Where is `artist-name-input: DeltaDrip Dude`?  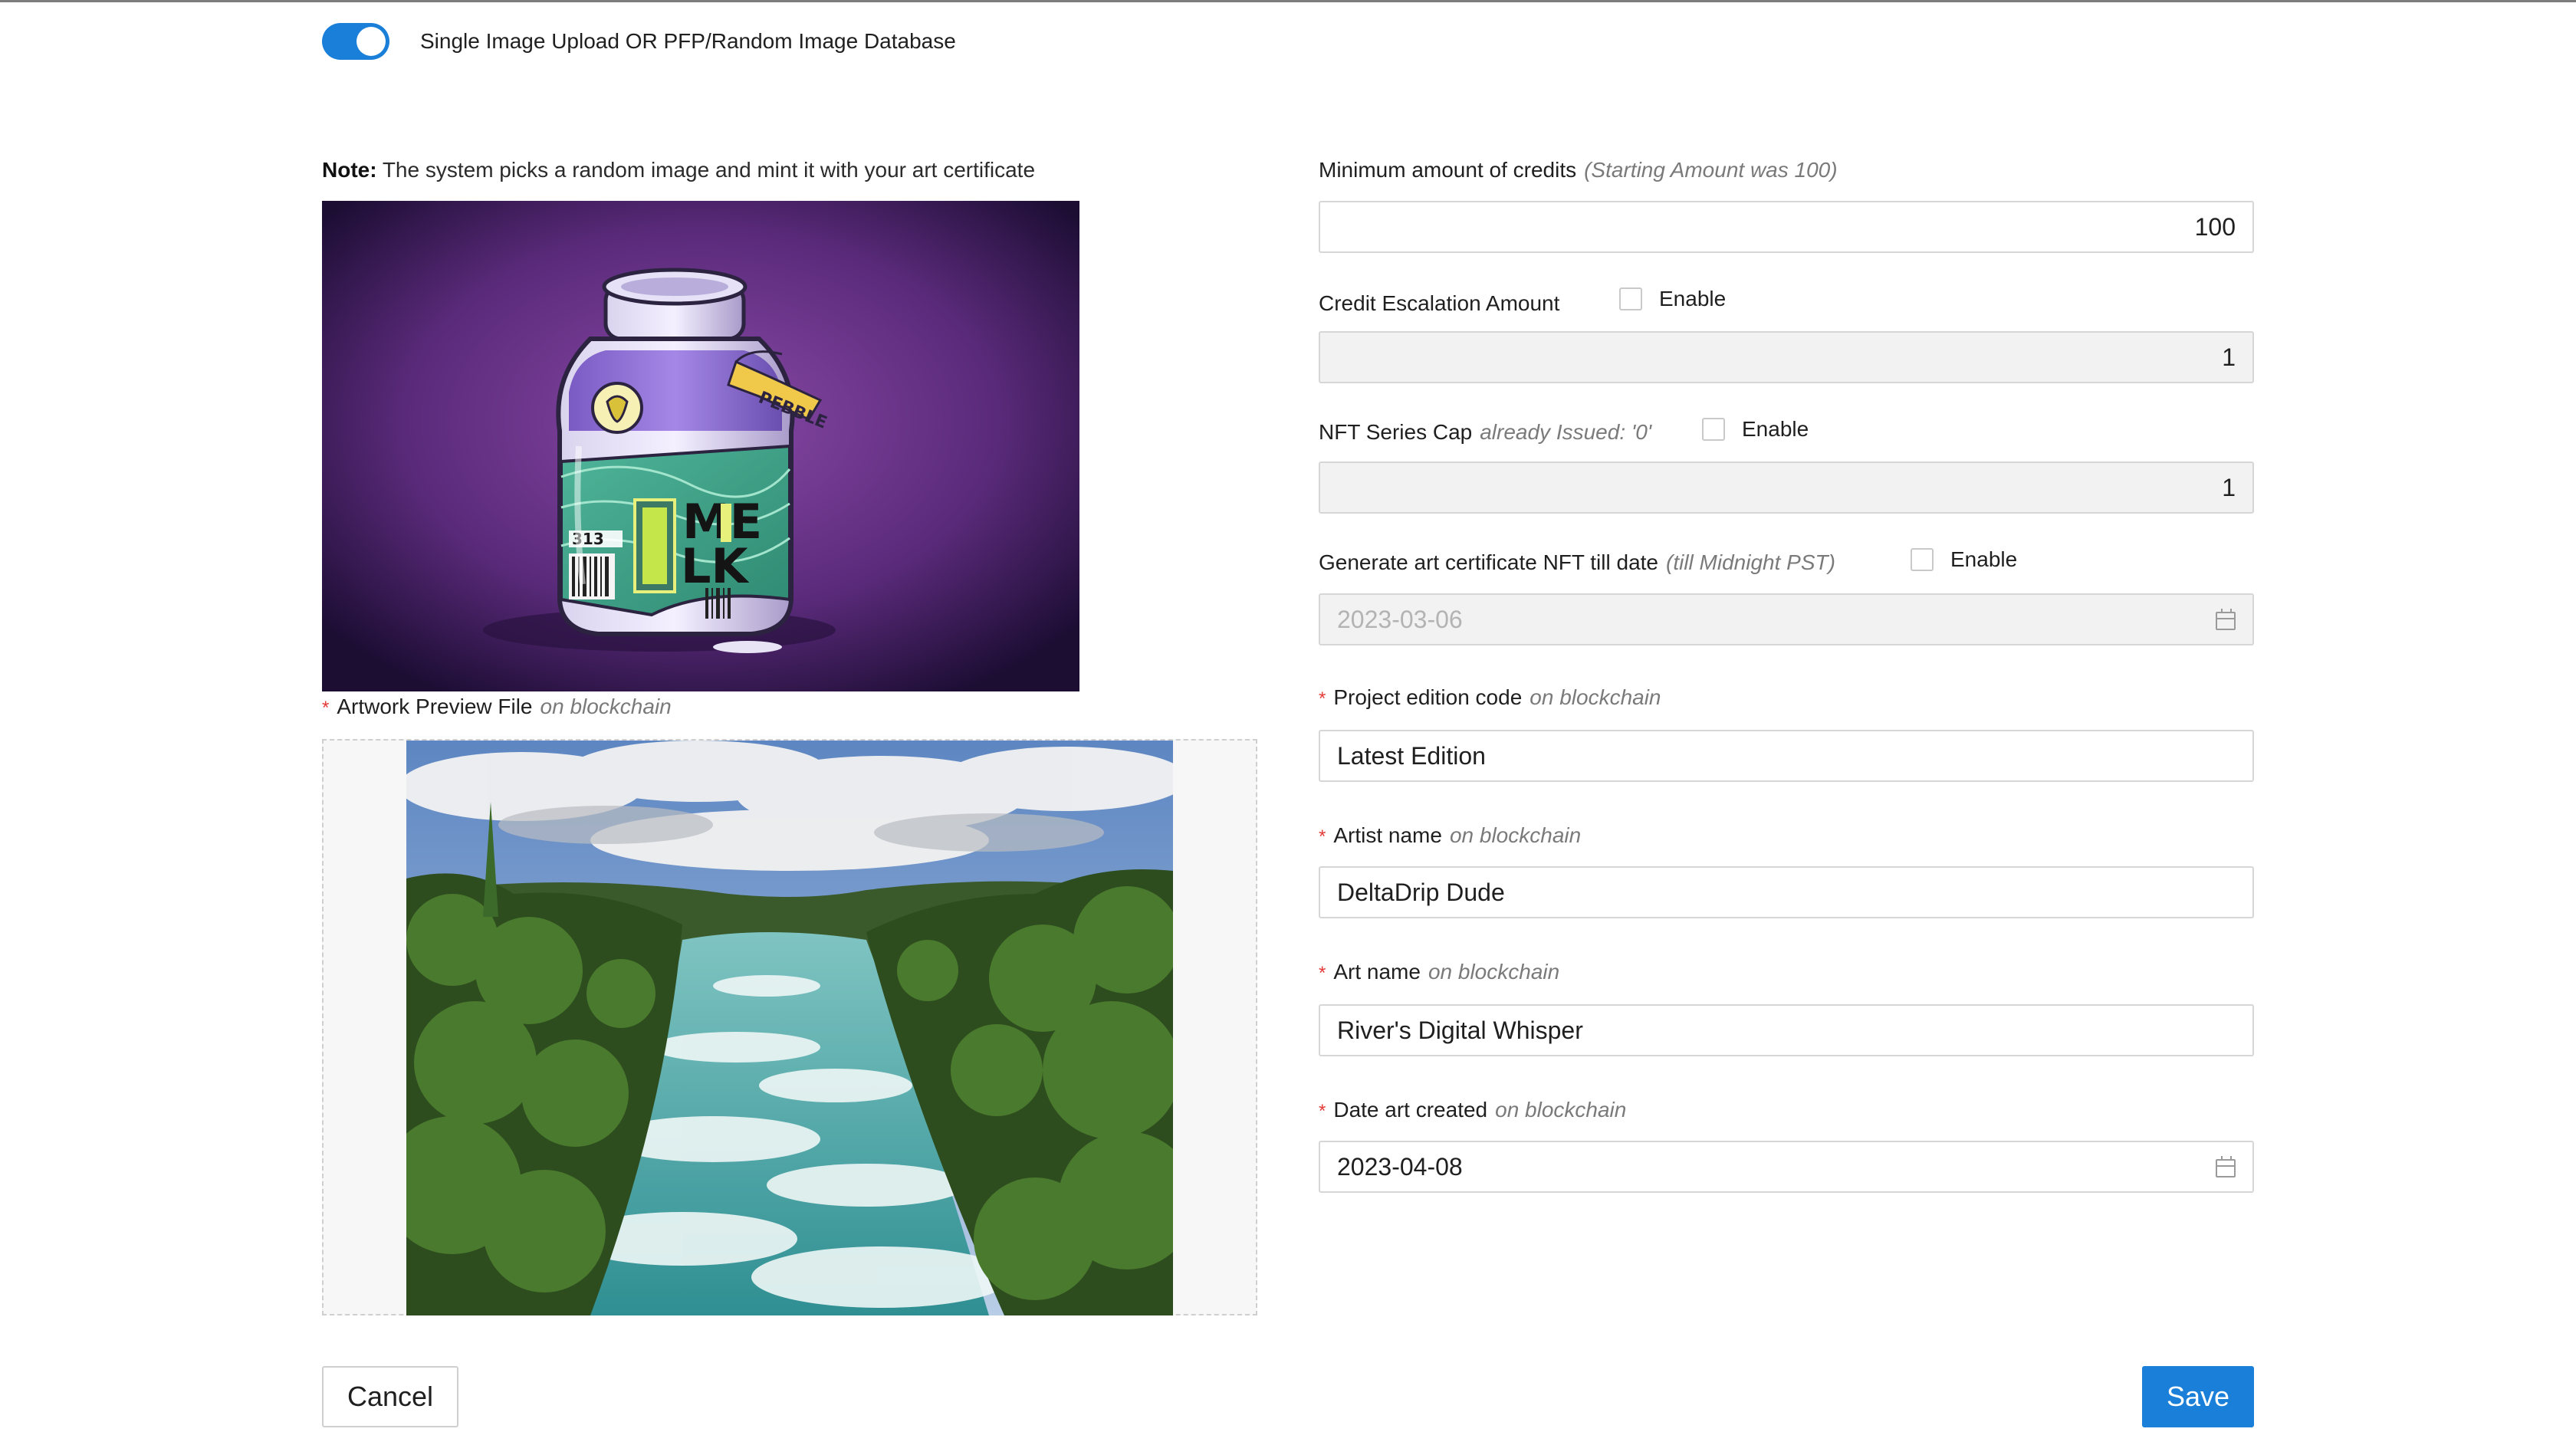
artist-name-input: DeltaDrip Dude is located at coordinates (1787, 892).